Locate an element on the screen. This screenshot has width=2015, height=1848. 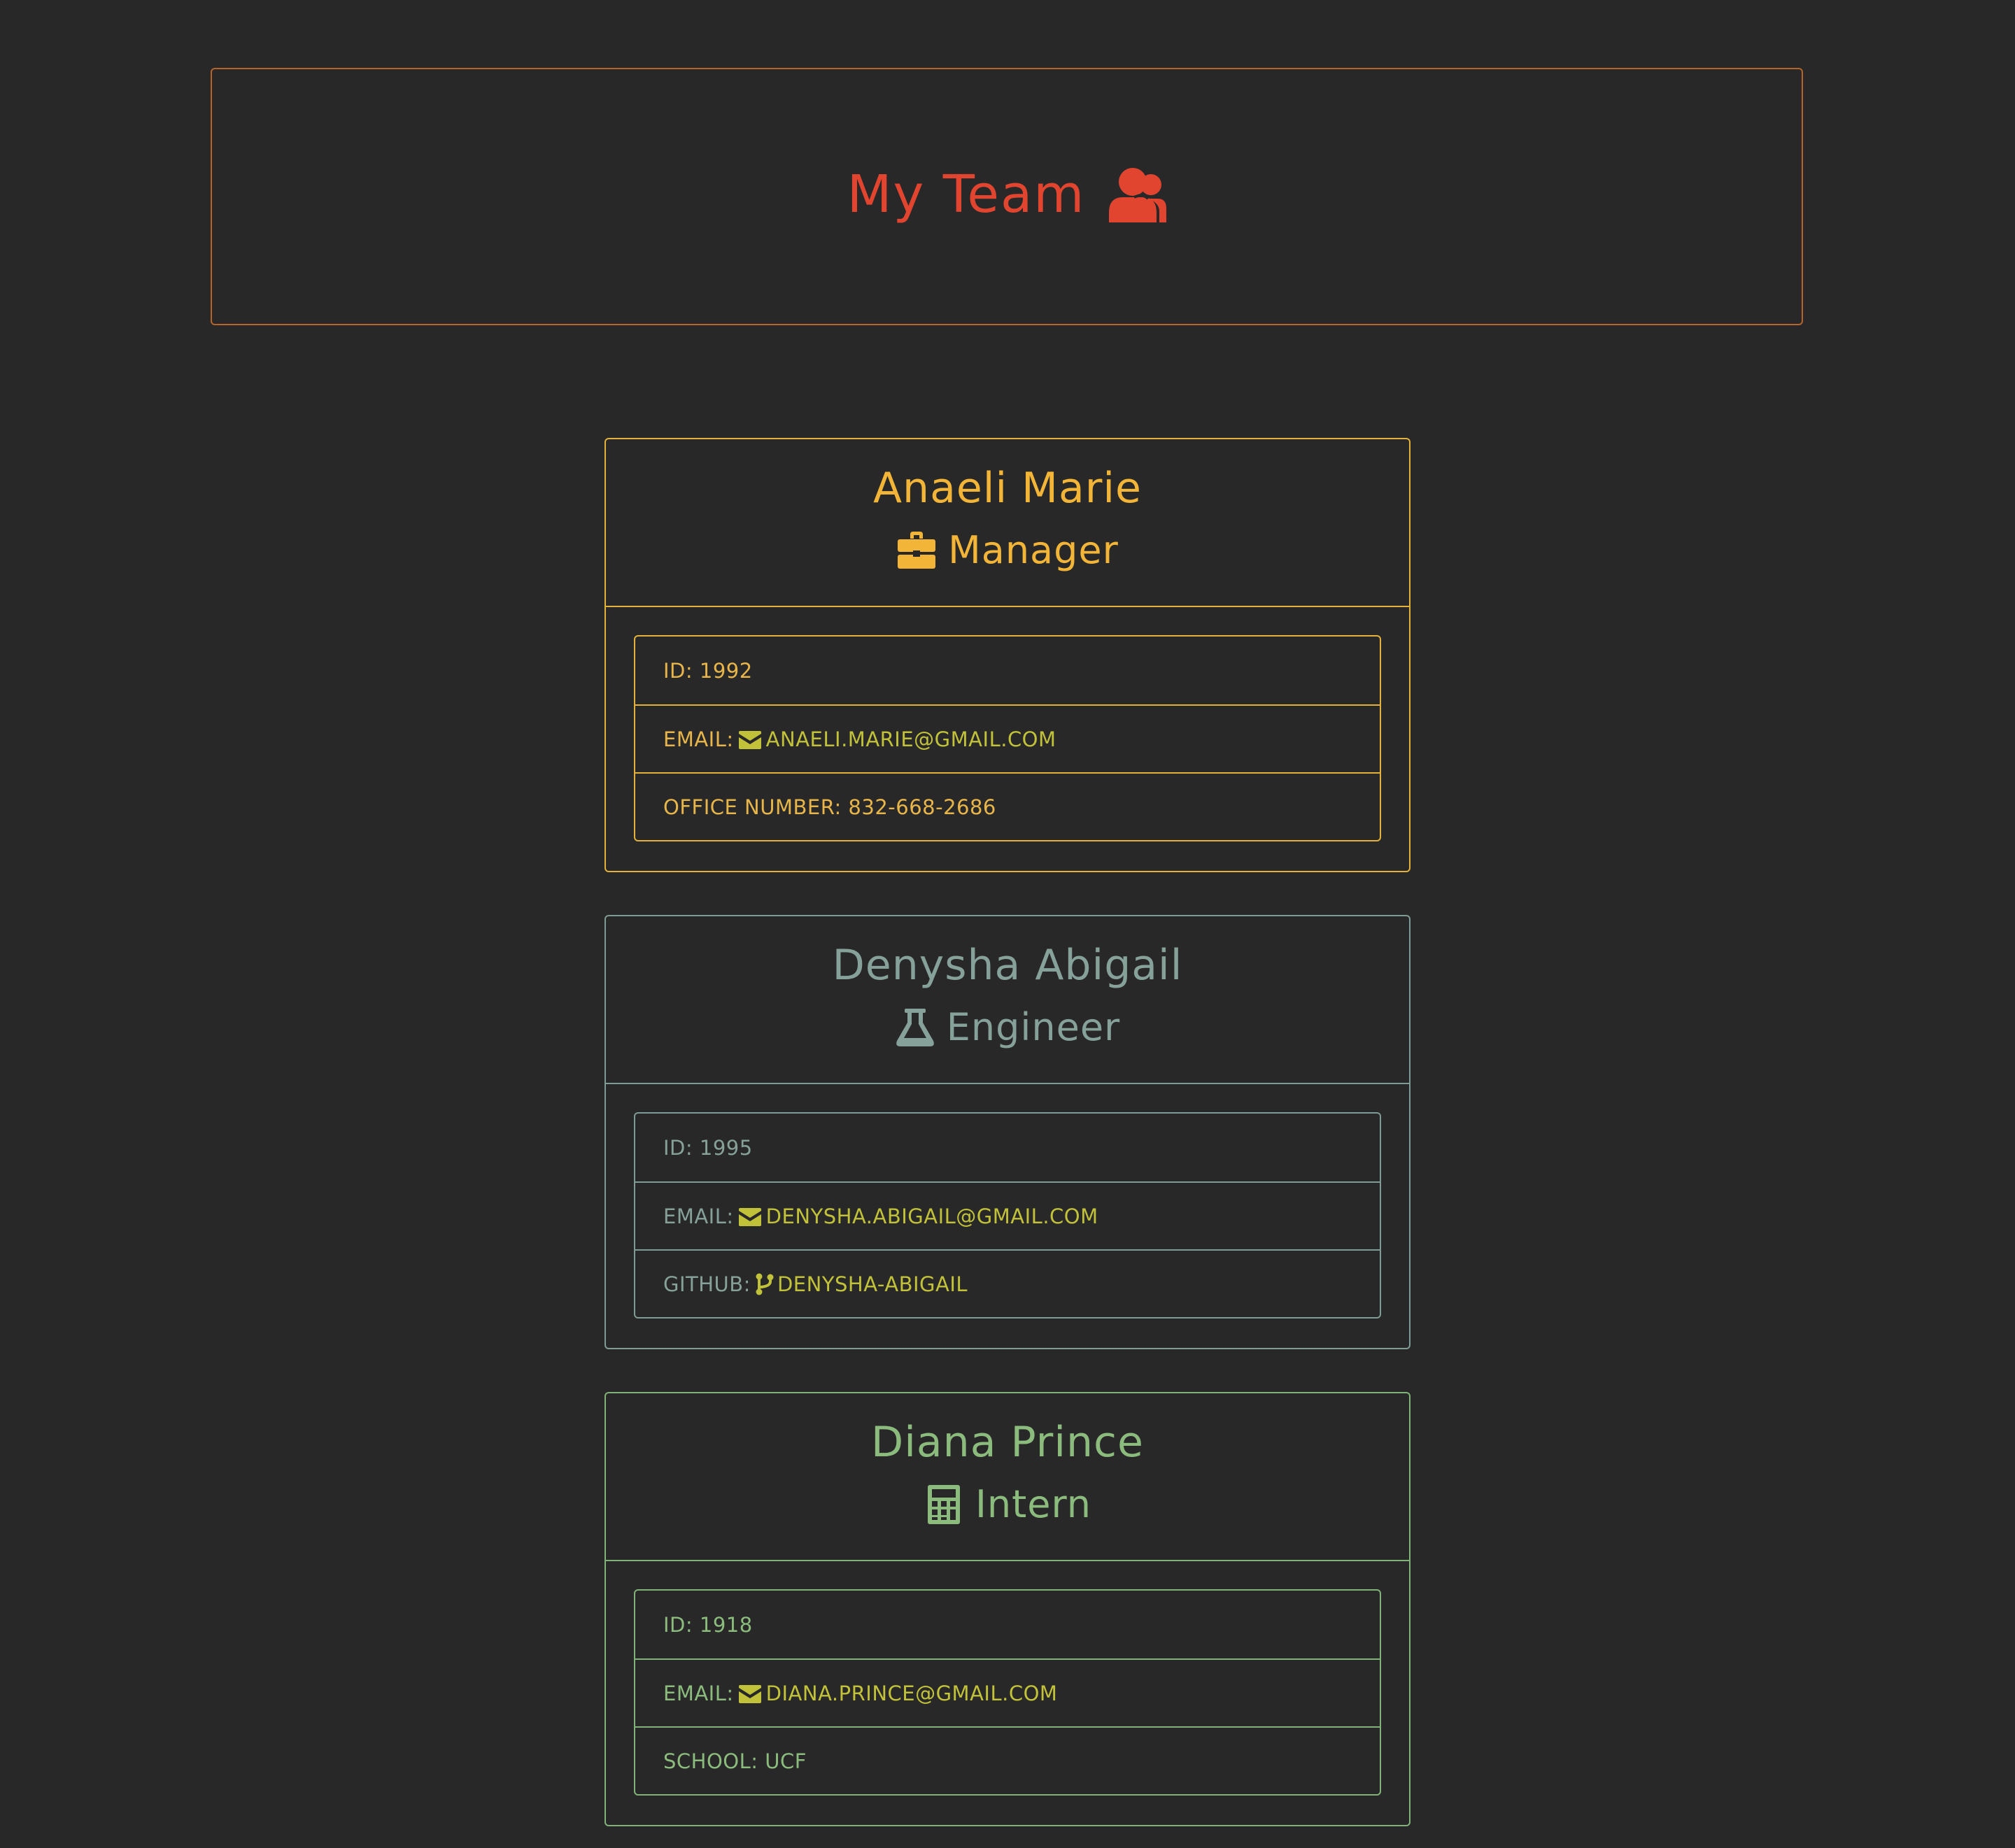
employee-name: Diana Prince is located at coordinates (1007, 1442).